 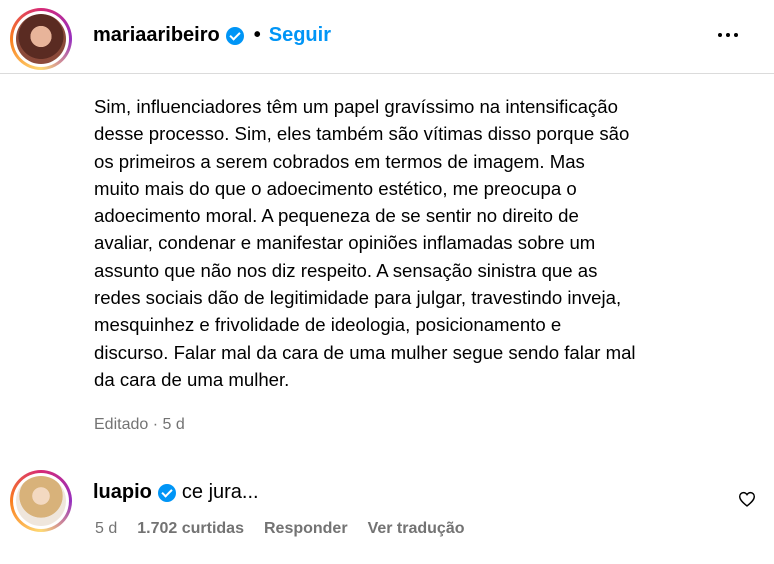 I want to click on post-meta: Editado · 5 d, so click(x=139, y=424).